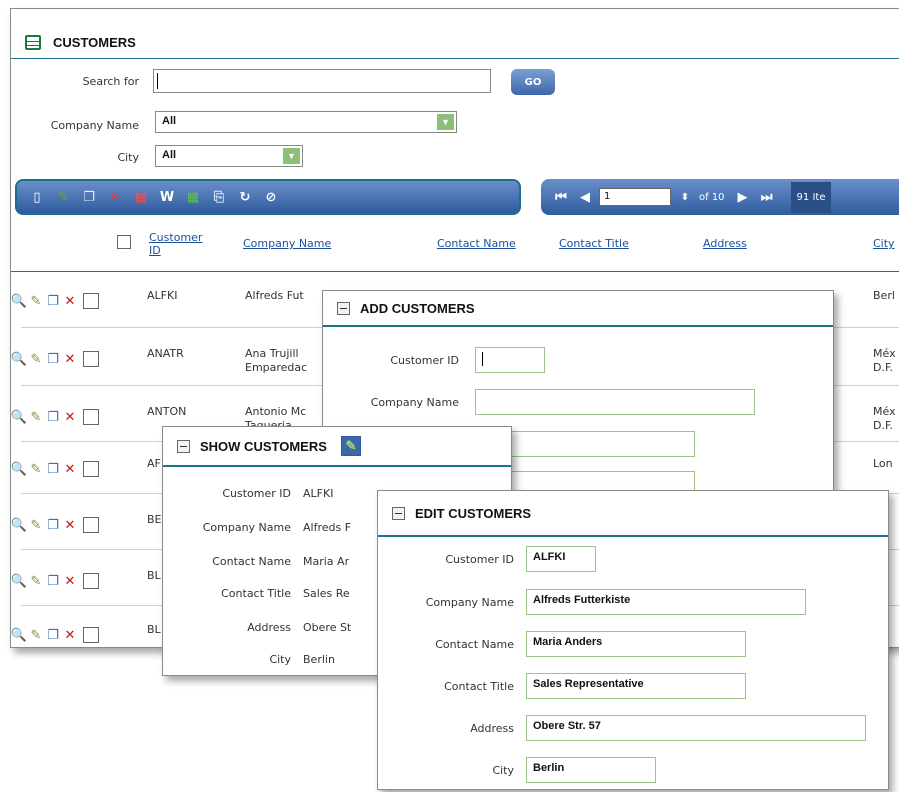 This screenshot has width=899, height=792. What do you see at coordinates (37, 197) in the screenshot?
I see `new-icon: ▯` at bounding box center [37, 197].